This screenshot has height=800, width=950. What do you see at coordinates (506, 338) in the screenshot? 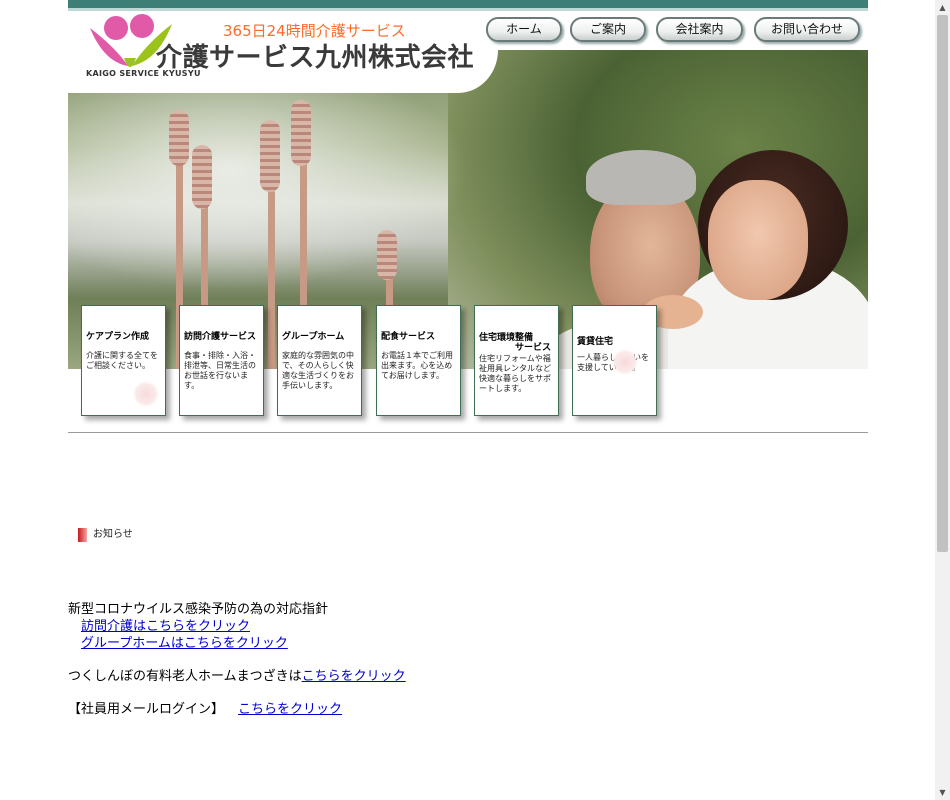
I see `service-card-title: 住宅環境整備` at bounding box center [506, 338].